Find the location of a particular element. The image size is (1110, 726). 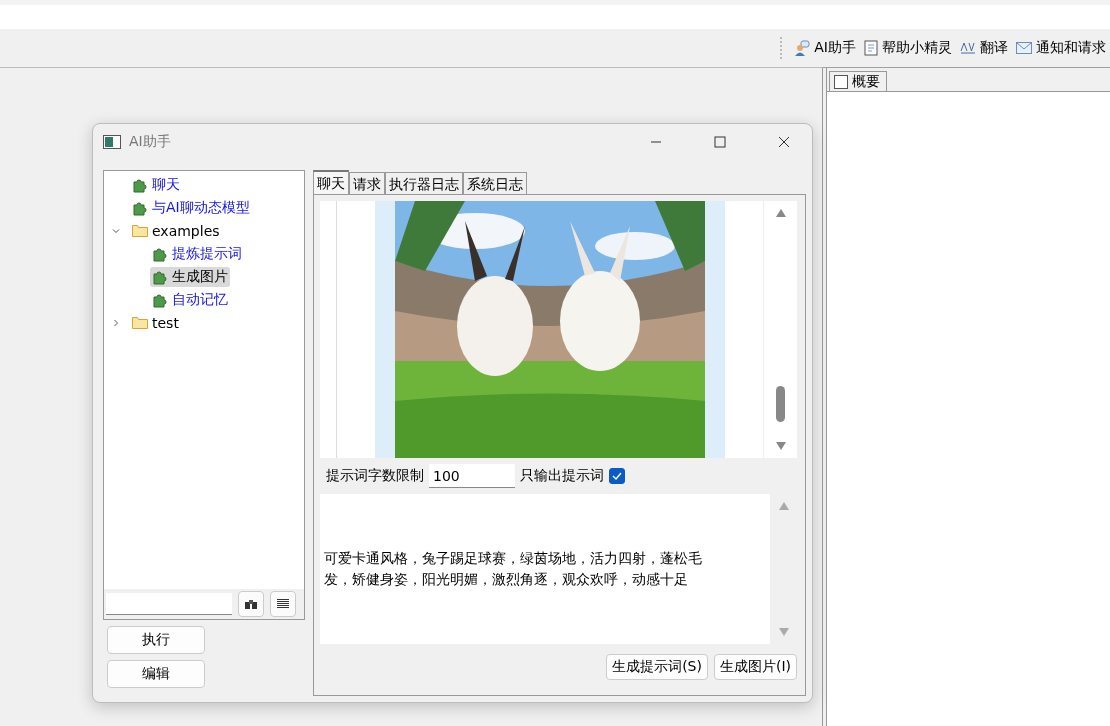

maximize-icon is located at coordinates (720, 142).